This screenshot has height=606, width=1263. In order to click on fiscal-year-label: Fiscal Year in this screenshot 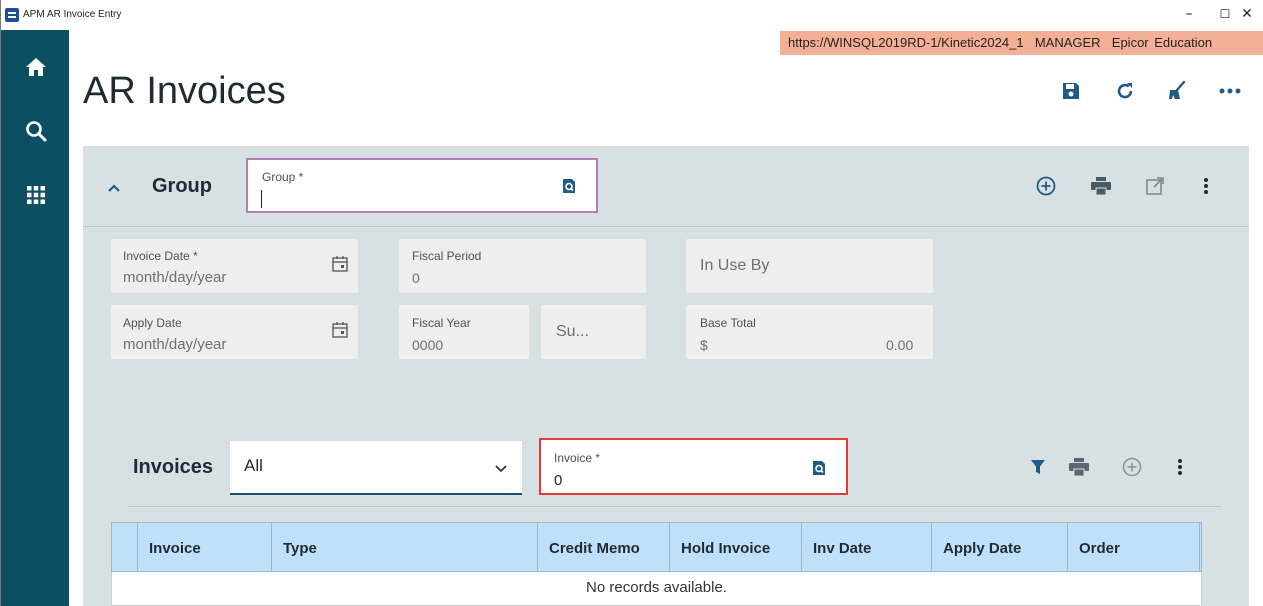, I will do `click(441, 323)`.